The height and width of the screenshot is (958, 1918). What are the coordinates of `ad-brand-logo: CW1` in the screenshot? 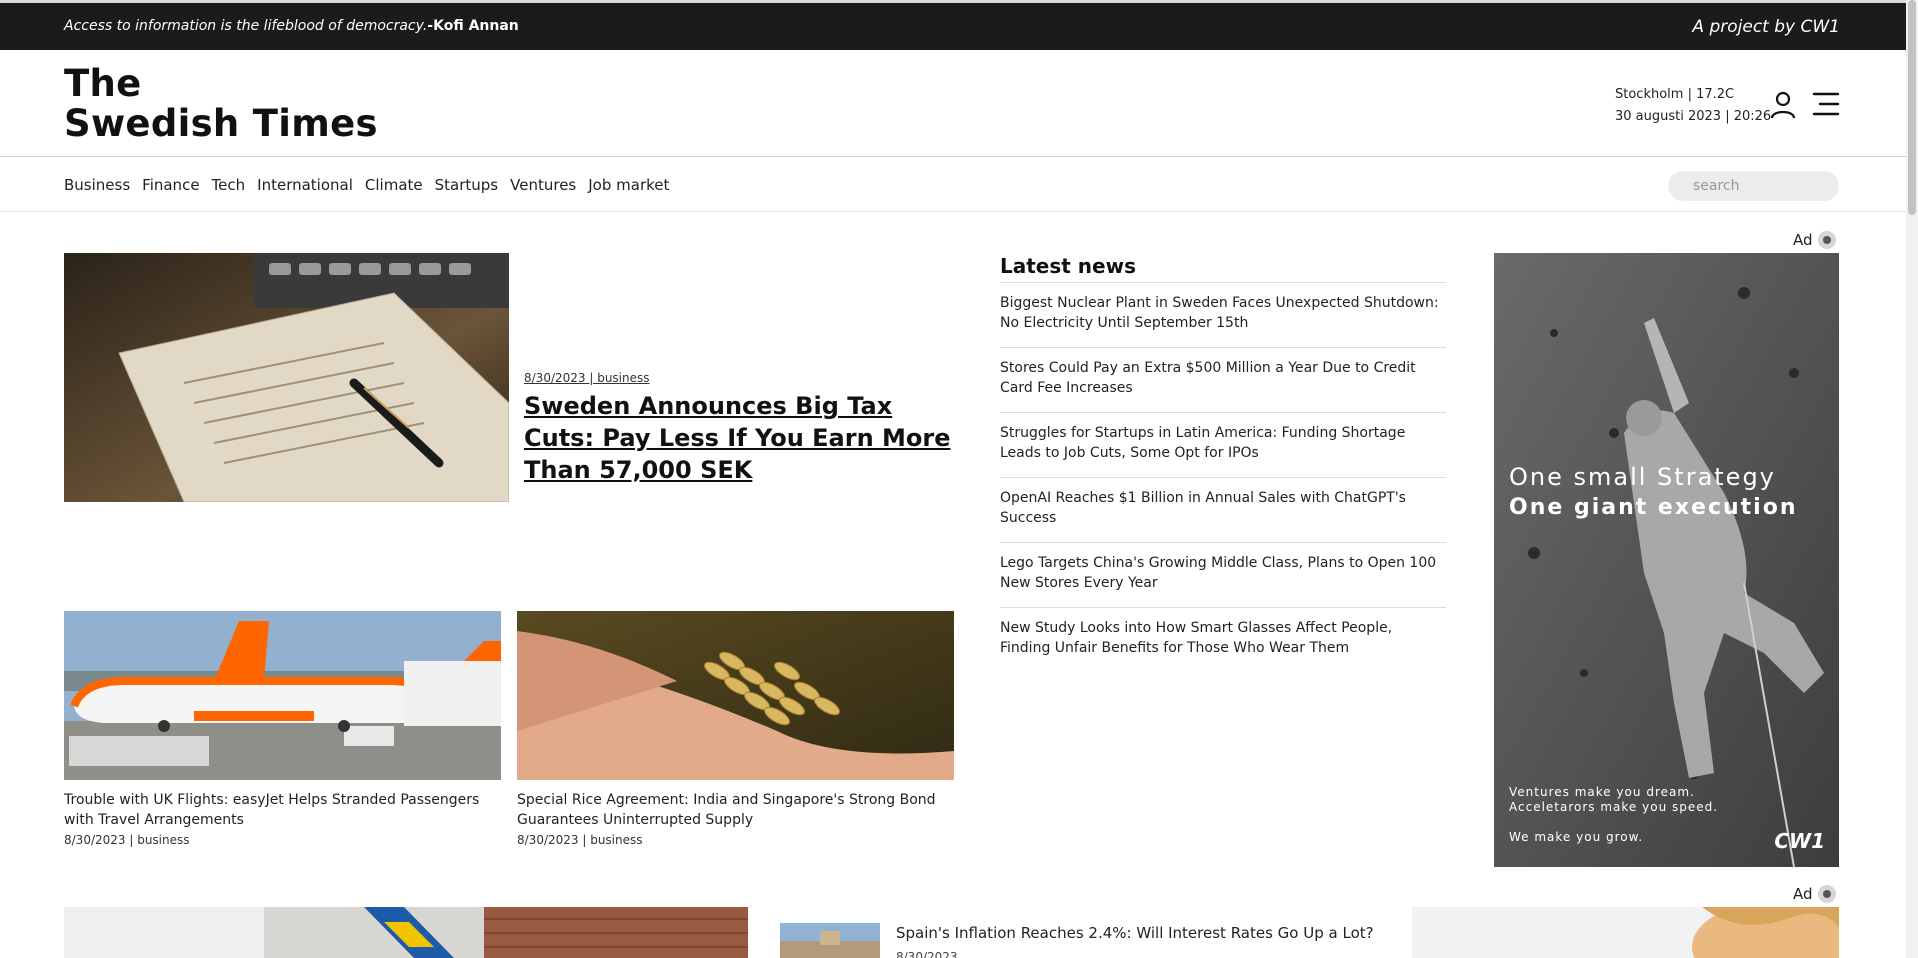 It's located at (1799, 841).